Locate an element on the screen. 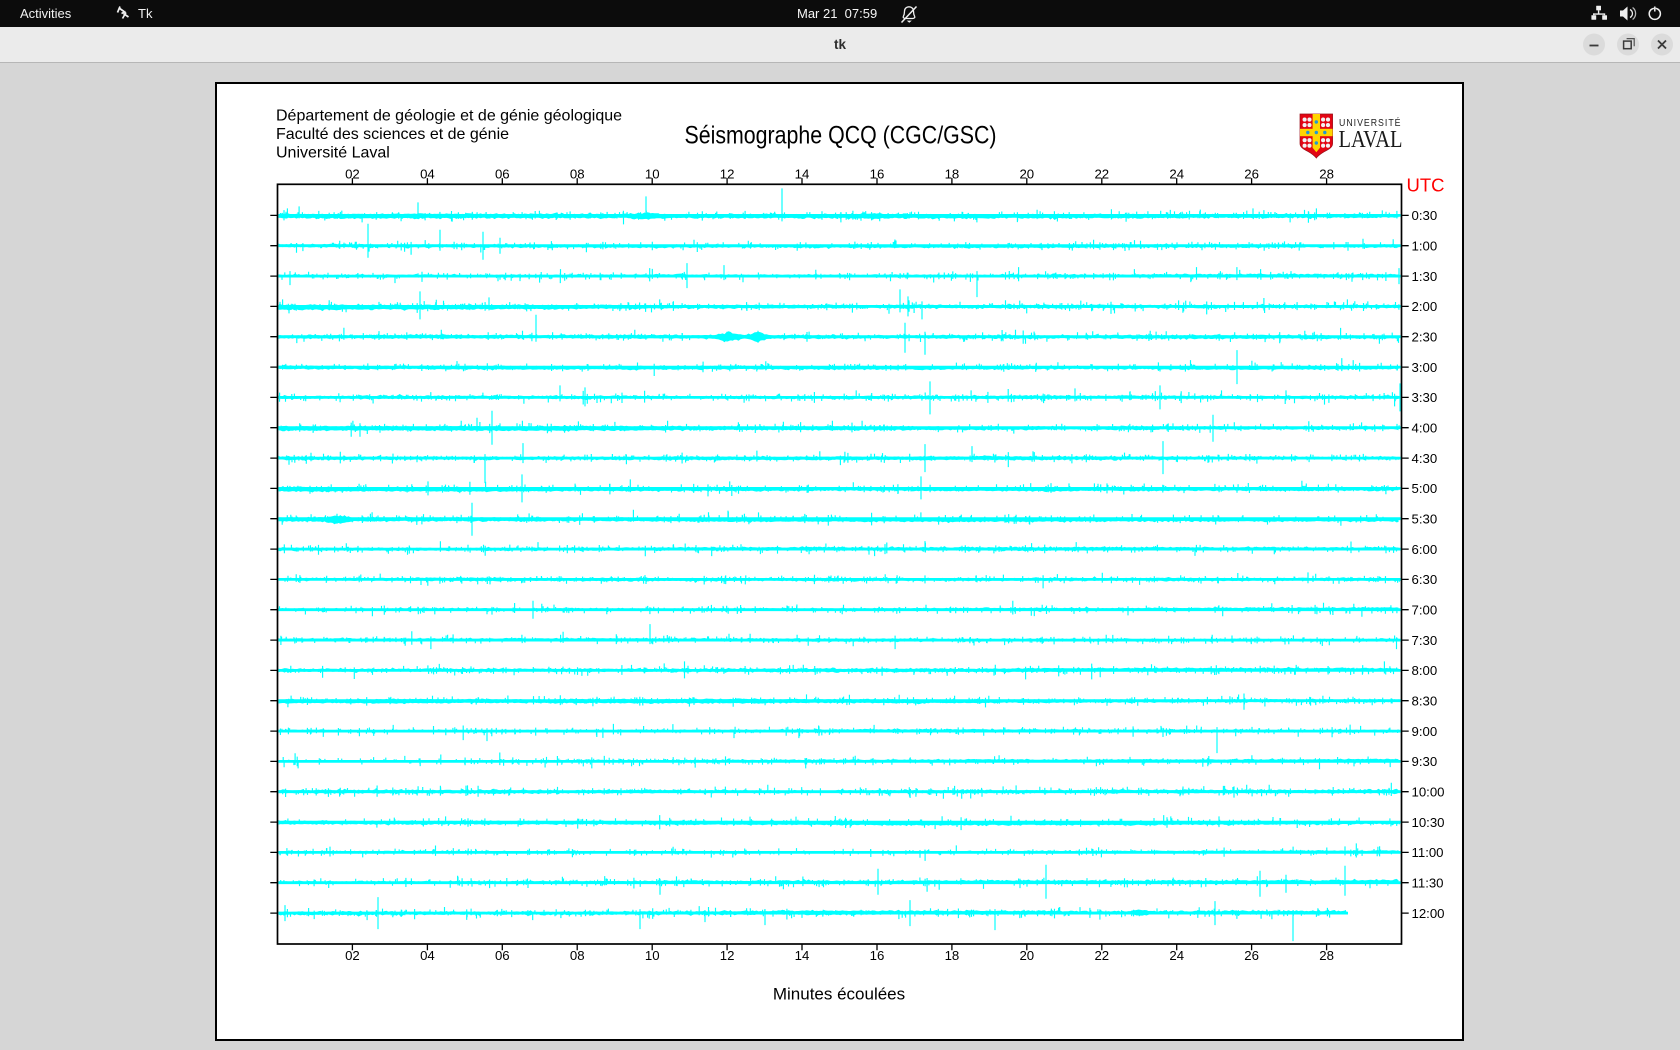  svg-text: 5:30 is located at coordinates (1425, 518).